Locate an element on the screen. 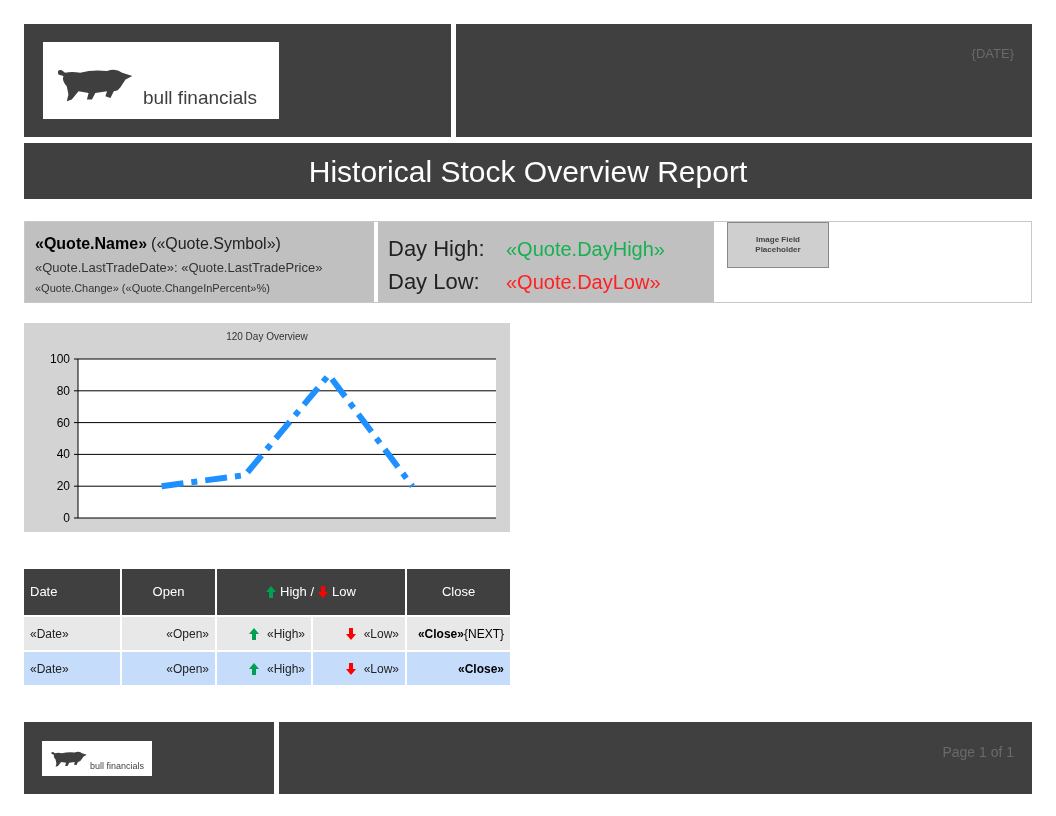 Image resolution: width=1056 pixels, height=816 pixels. day-high-label: Day High: is located at coordinates (437, 249).